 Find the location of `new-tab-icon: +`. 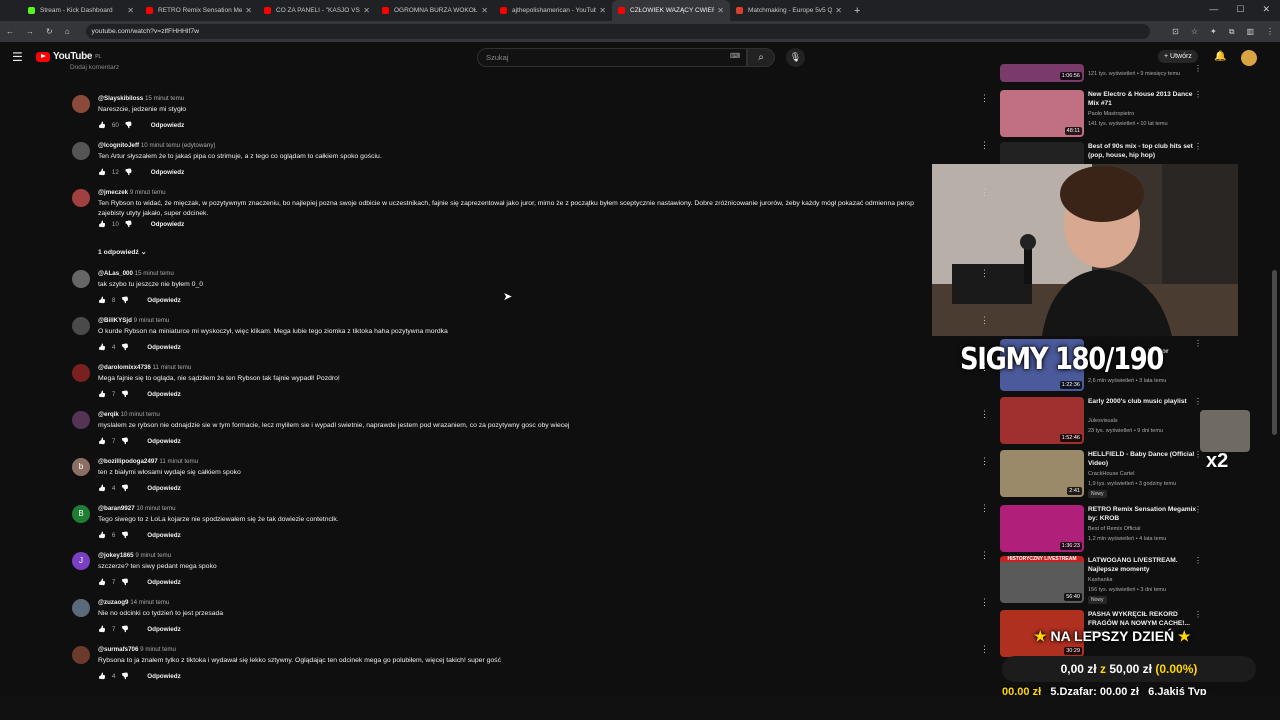

new-tab-icon: + is located at coordinates (857, 11).